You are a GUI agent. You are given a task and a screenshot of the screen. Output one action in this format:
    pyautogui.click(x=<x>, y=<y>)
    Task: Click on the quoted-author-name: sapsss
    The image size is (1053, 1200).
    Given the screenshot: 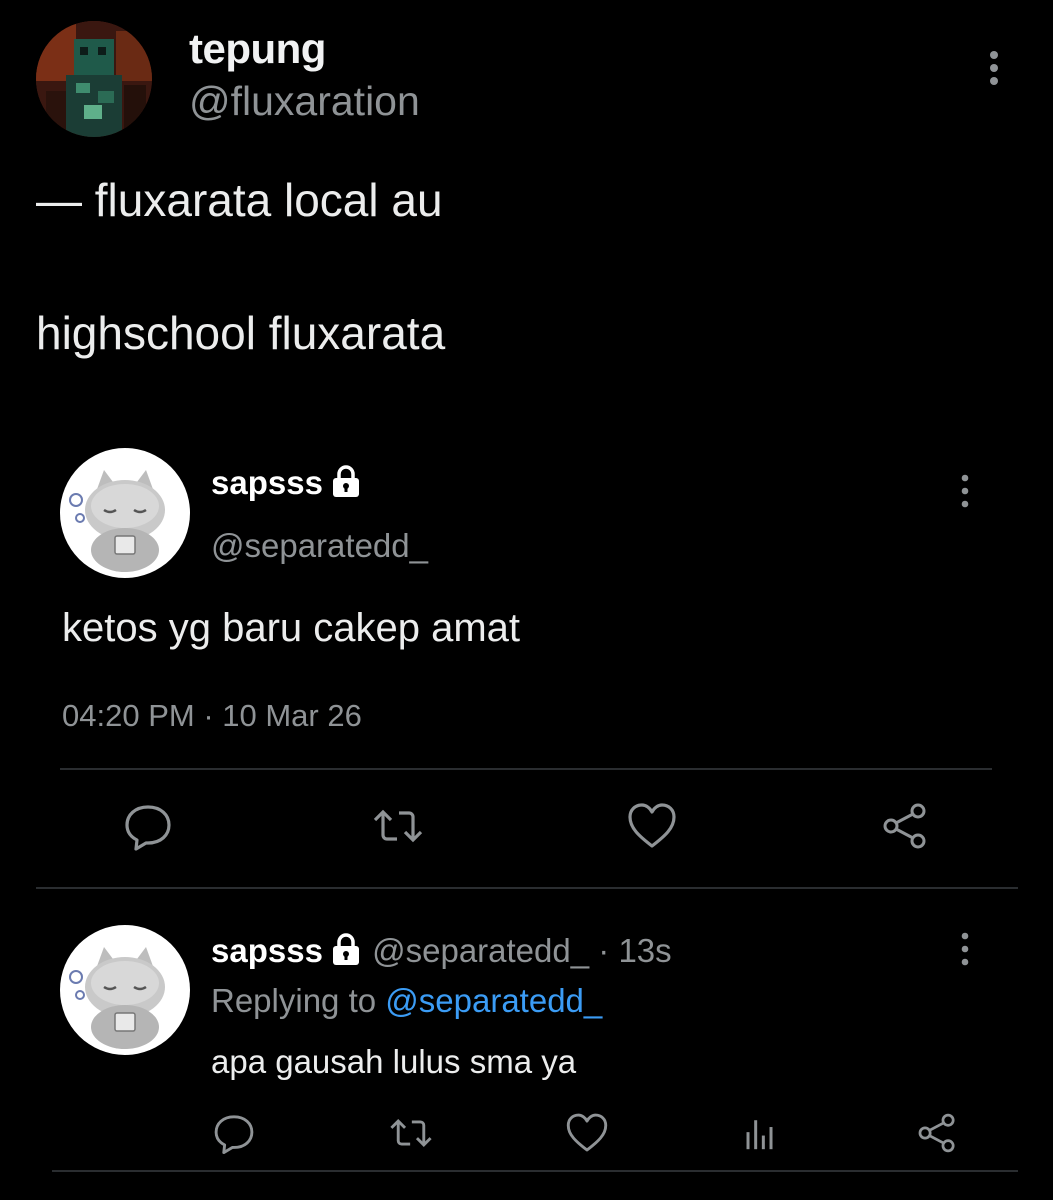 What is the action you would take?
    pyautogui.click(x=267, y=482)
    